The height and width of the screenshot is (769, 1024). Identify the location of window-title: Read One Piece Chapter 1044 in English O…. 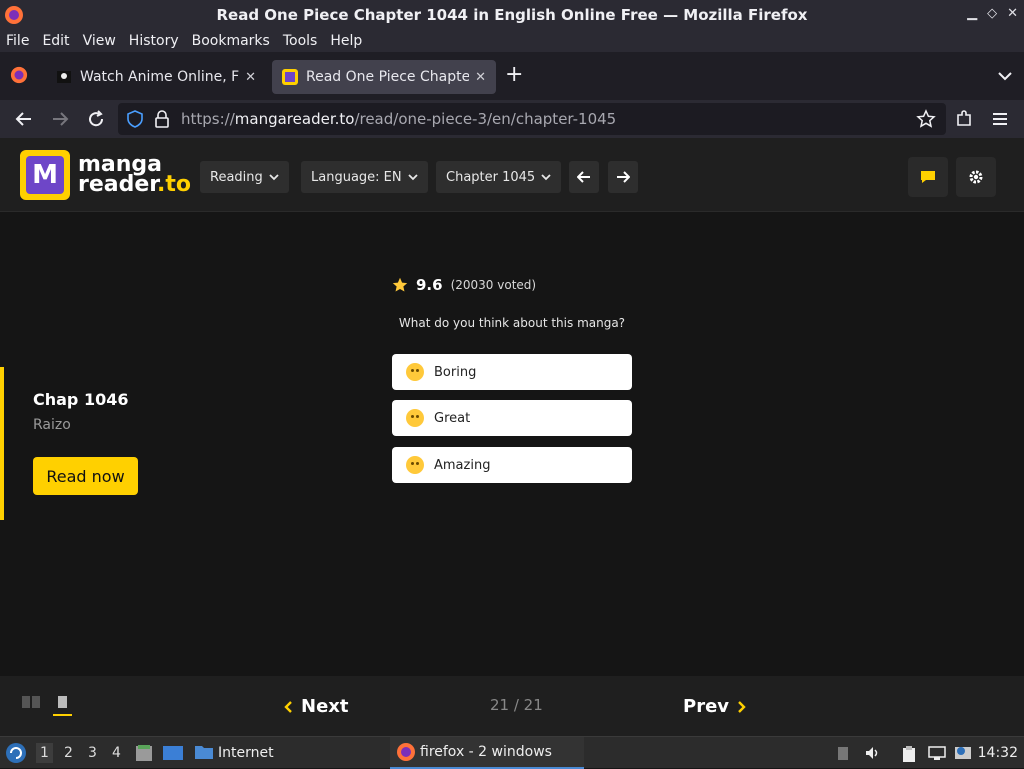
(512, 15).